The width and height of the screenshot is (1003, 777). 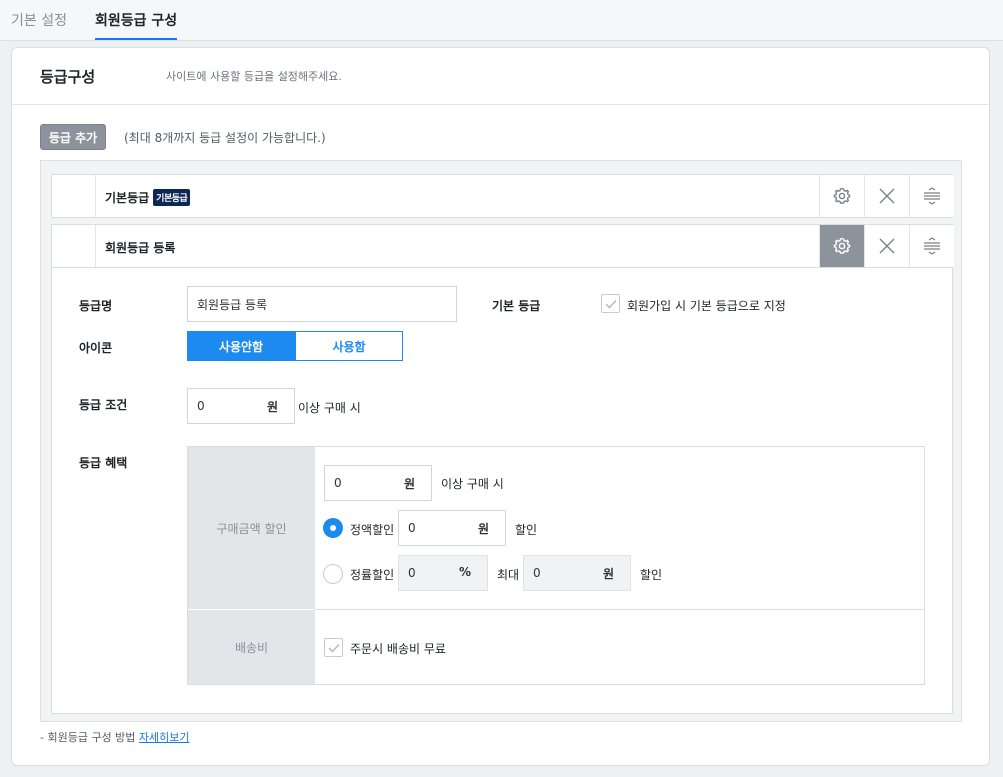 I want to click on min-purchase-suffix: 이상 구매 시, so click(x=472, y=484).